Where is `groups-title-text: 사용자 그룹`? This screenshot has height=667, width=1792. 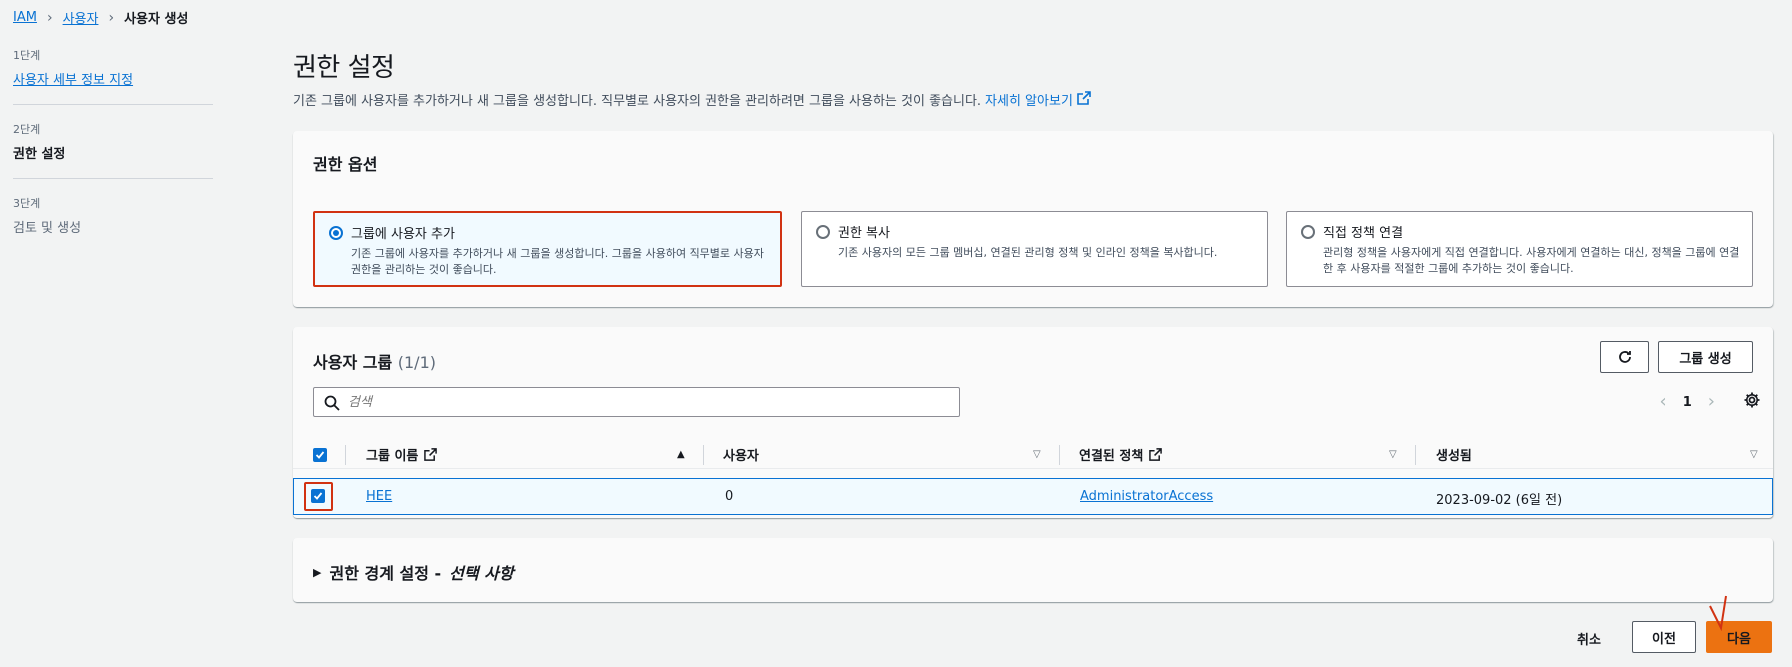
groups-title-text: 사용자 그룹 is located at coordinates (353, 362).